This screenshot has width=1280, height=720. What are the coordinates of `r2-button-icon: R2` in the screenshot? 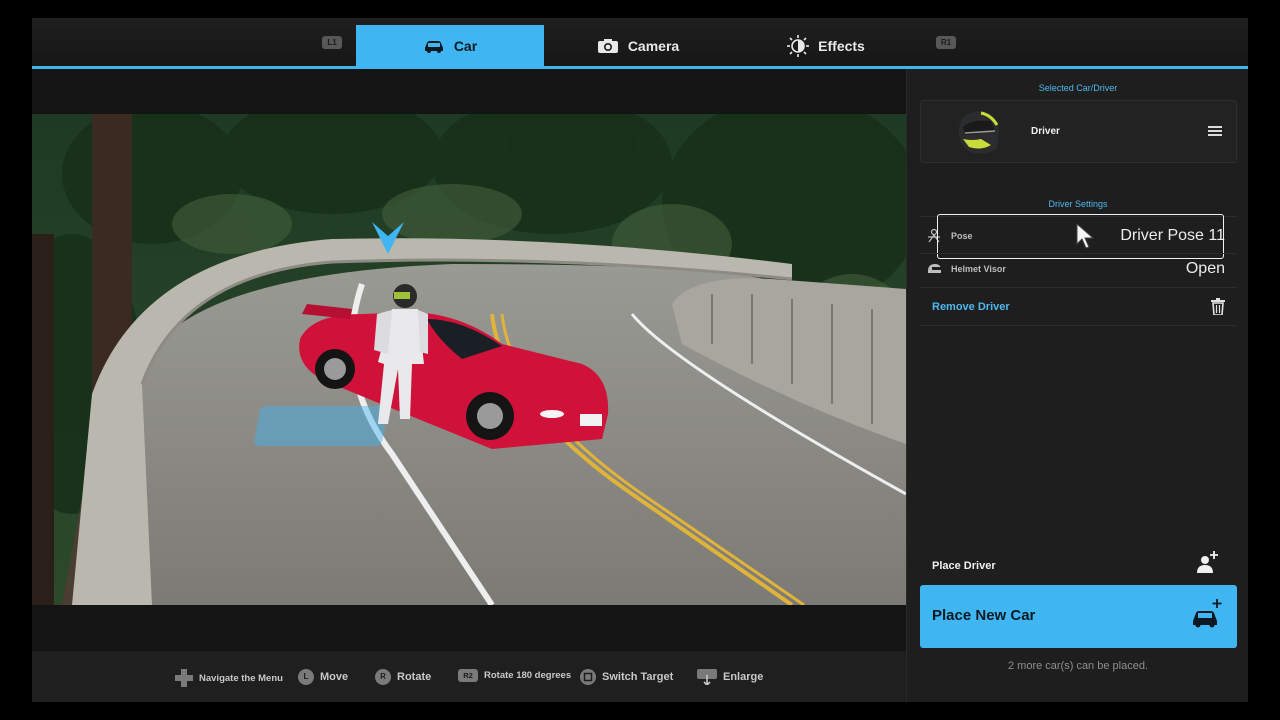 It's located at (468, 675).